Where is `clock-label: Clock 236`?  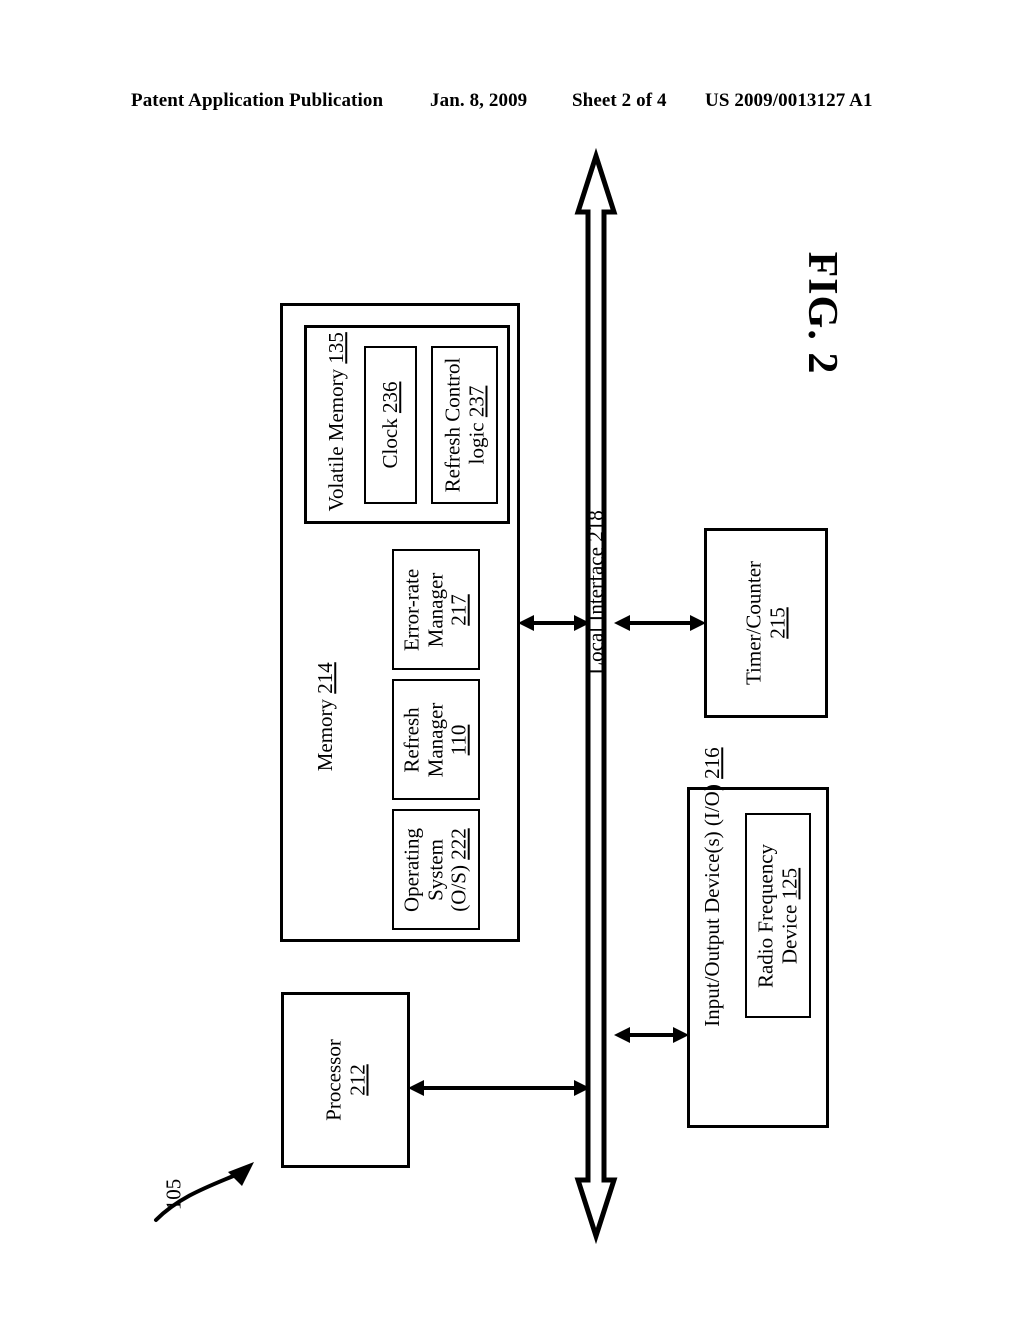 clock-label: Clock 236 is located at coordinates (389, 425).